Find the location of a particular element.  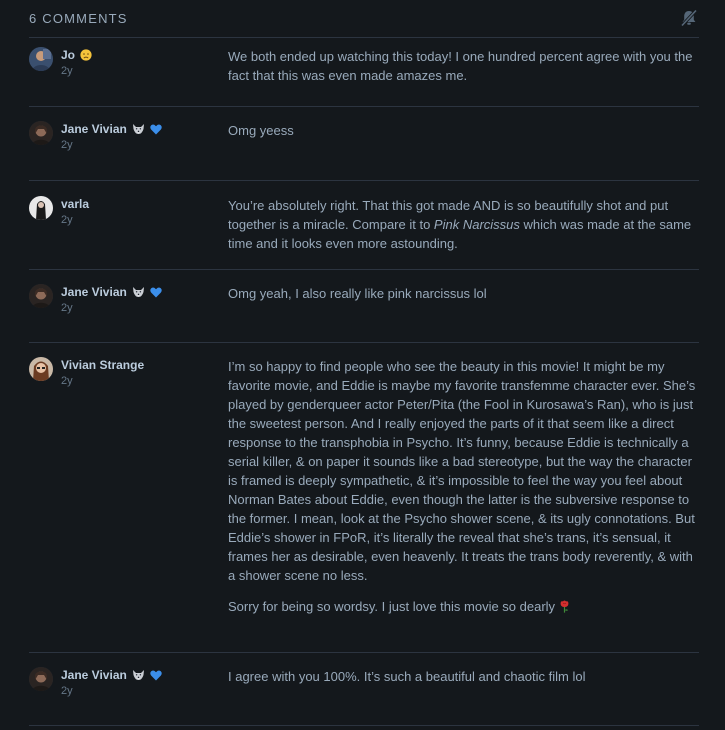

comments-count-title: 6 COMMENTS is located at coordinates (78, 18).